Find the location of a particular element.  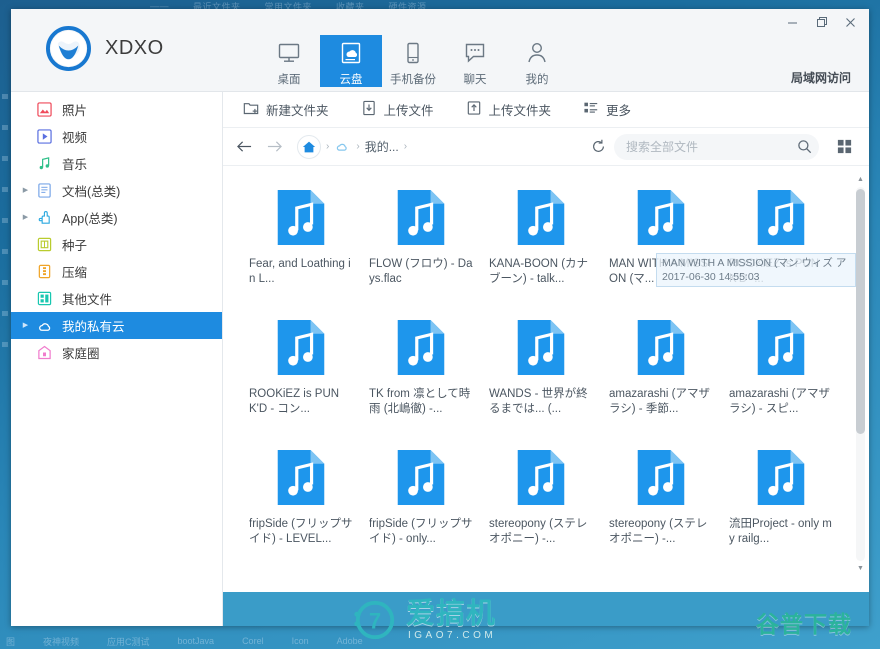

nav-item-cloud-drive: 云盘 is located at coordinates (351, 61).